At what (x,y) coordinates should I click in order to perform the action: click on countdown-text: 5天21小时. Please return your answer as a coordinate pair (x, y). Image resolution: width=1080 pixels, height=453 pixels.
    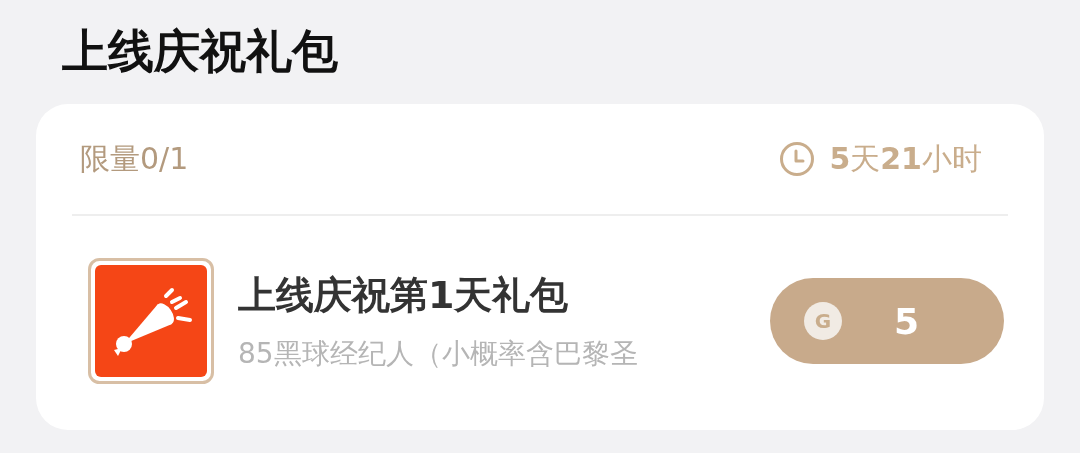
    Looking at the image, I should click on (905, 158).